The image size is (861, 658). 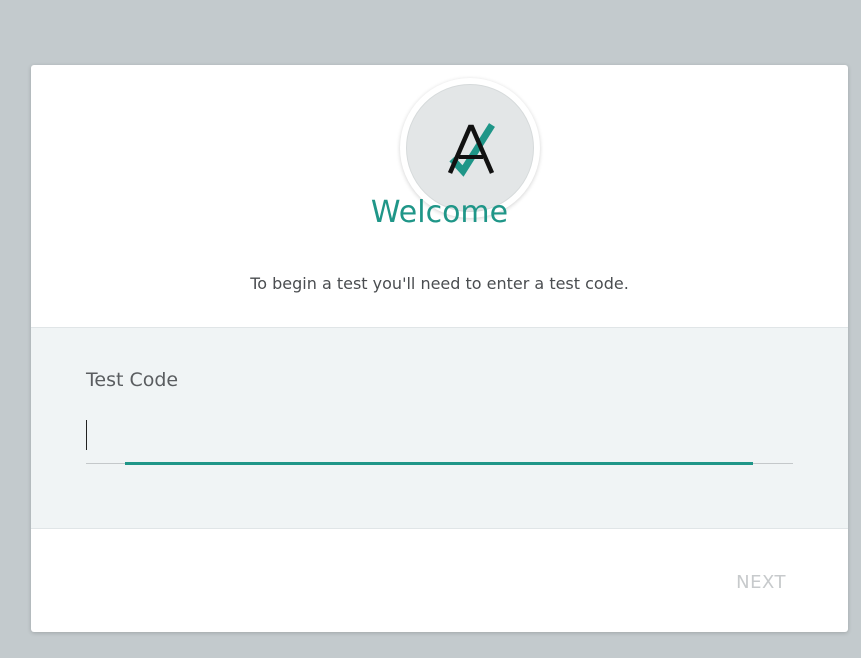 I want to click on logo-inner-circle, so click(x=470, y=148).